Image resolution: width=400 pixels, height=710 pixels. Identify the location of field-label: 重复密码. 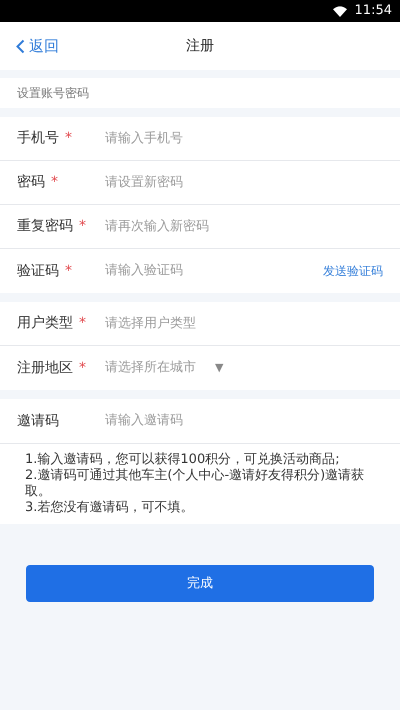
(45, 226).